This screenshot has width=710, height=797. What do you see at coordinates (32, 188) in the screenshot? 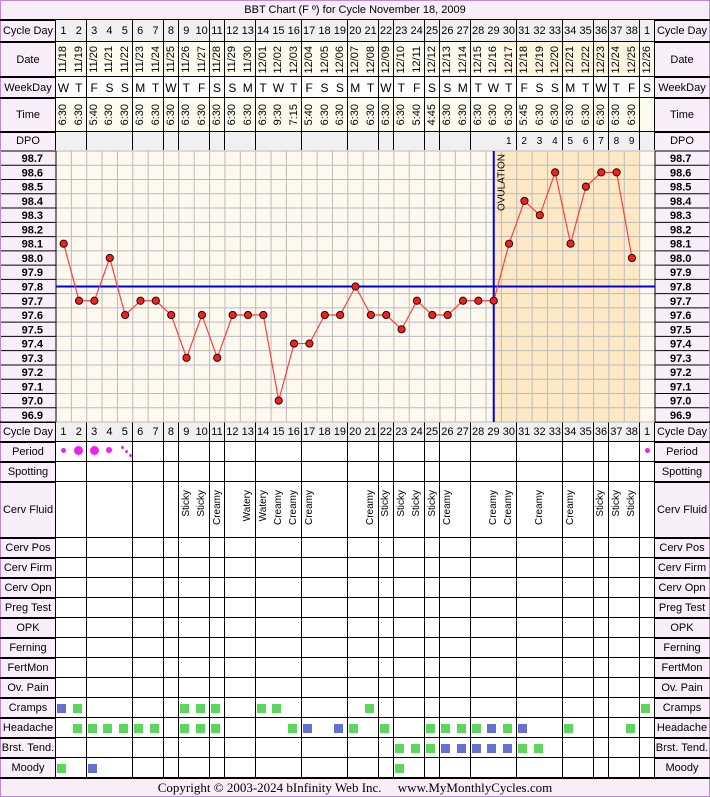
I see `y-tick-label-left: 98.5` at bounding box center [32, 188].